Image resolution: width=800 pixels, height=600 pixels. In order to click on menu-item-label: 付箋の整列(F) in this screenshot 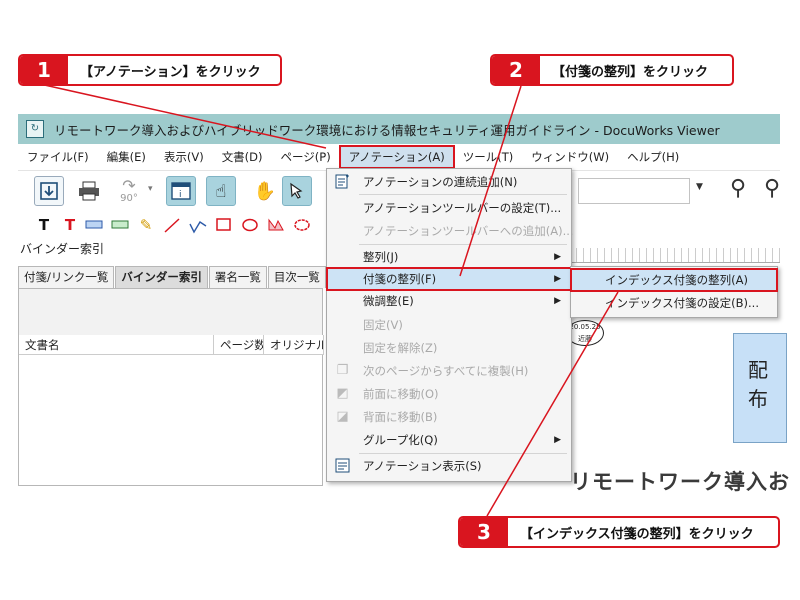, I will do `click(400, 279)`.